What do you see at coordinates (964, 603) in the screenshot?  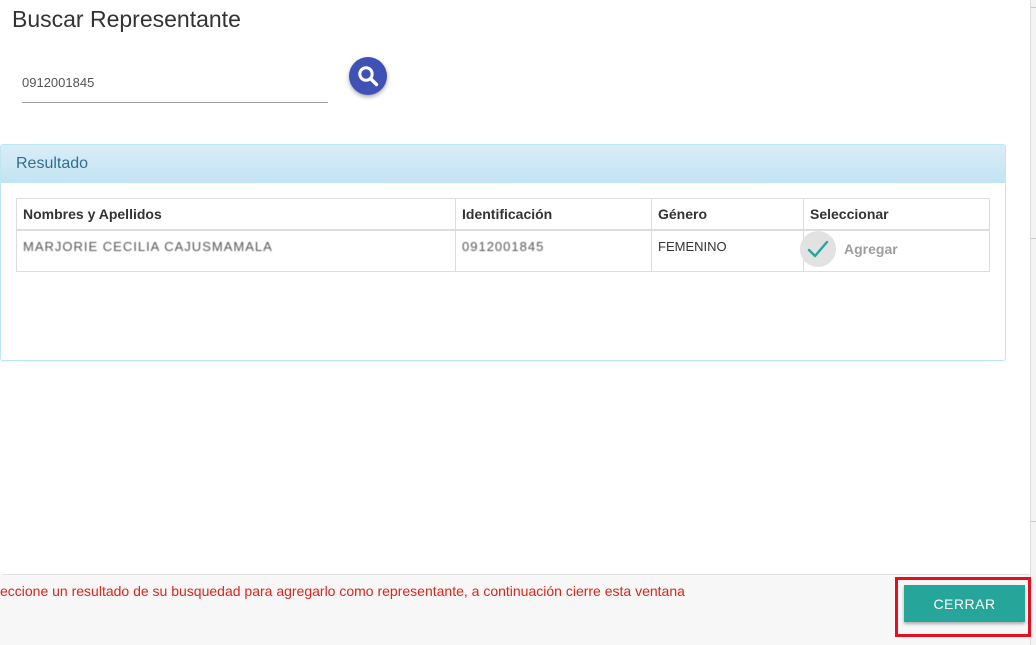 I see `close-button: CERRAR` at bounding box center [964, 603].